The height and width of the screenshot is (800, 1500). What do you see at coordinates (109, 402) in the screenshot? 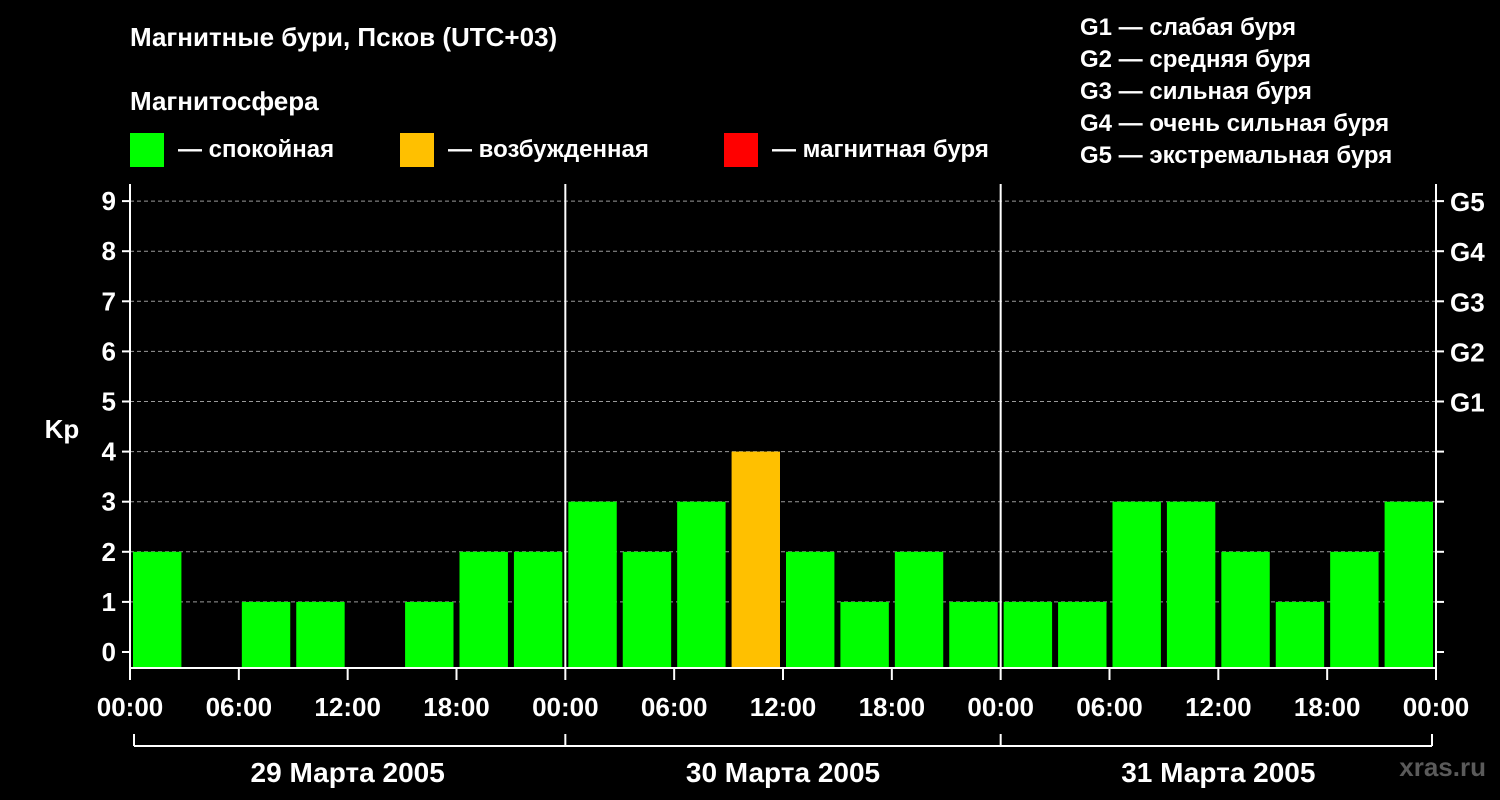
I see `y-tick-label-5: 5` at bounding box center [109, 402].